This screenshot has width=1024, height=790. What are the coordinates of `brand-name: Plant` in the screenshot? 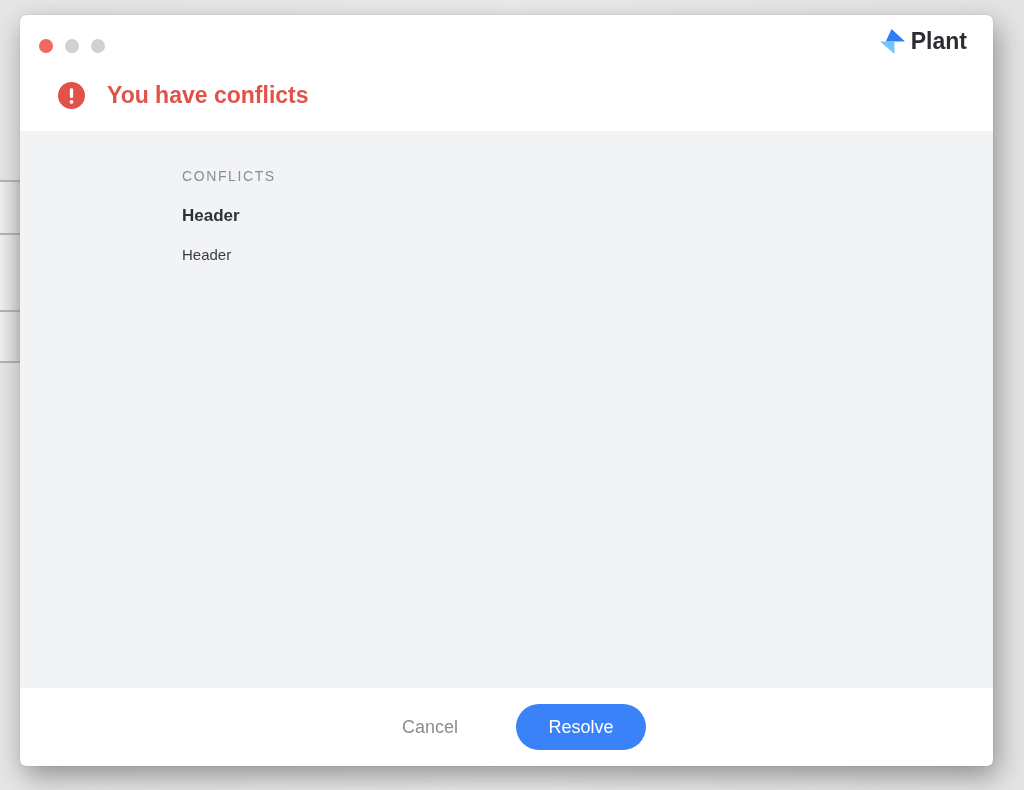 It's located at (938, 41).